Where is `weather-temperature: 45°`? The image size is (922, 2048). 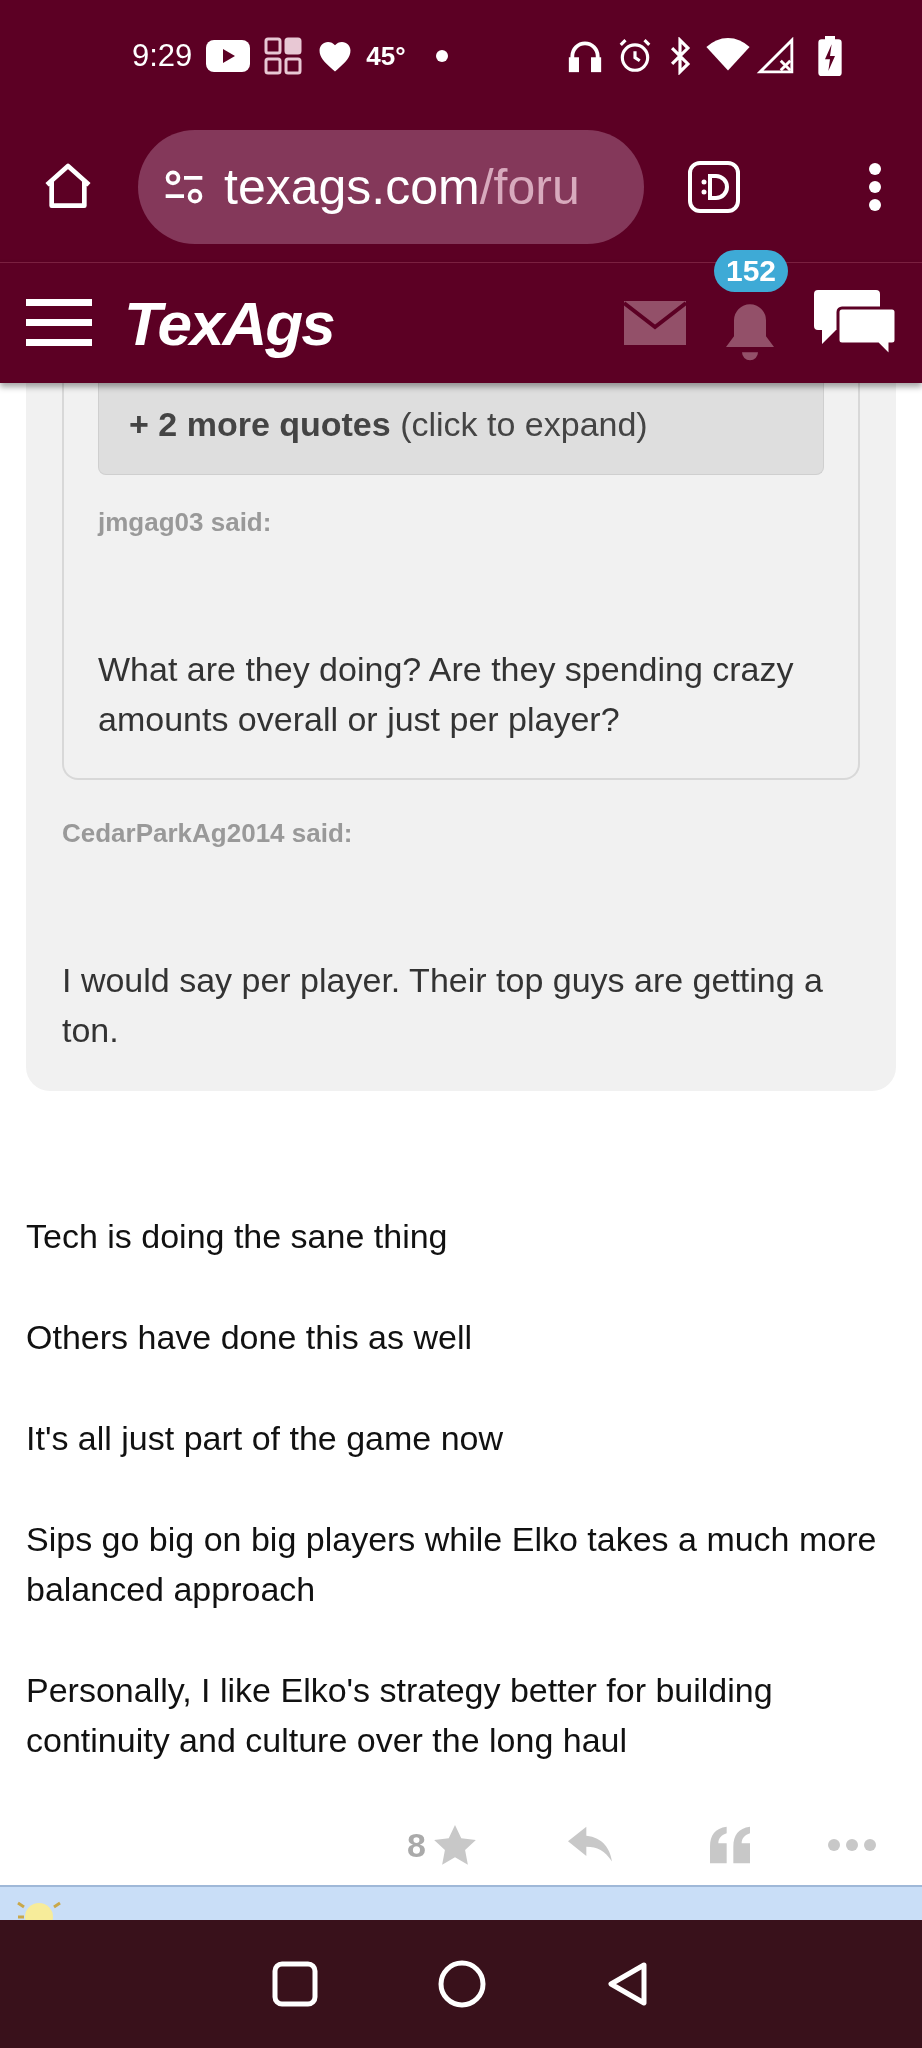 weather-temperature: 45° is located at coordinates (386, 56).